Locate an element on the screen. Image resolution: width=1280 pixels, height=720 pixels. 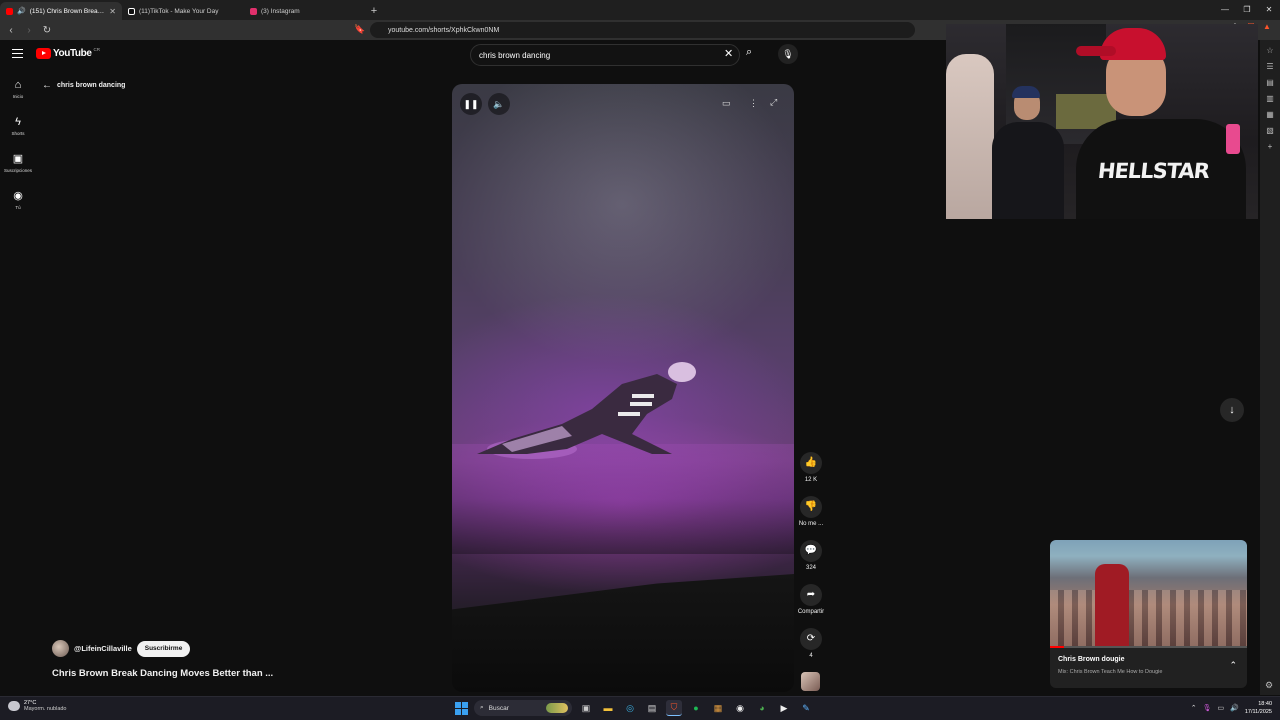
history-icon: ▤ is located at coordinates (1270, 82).